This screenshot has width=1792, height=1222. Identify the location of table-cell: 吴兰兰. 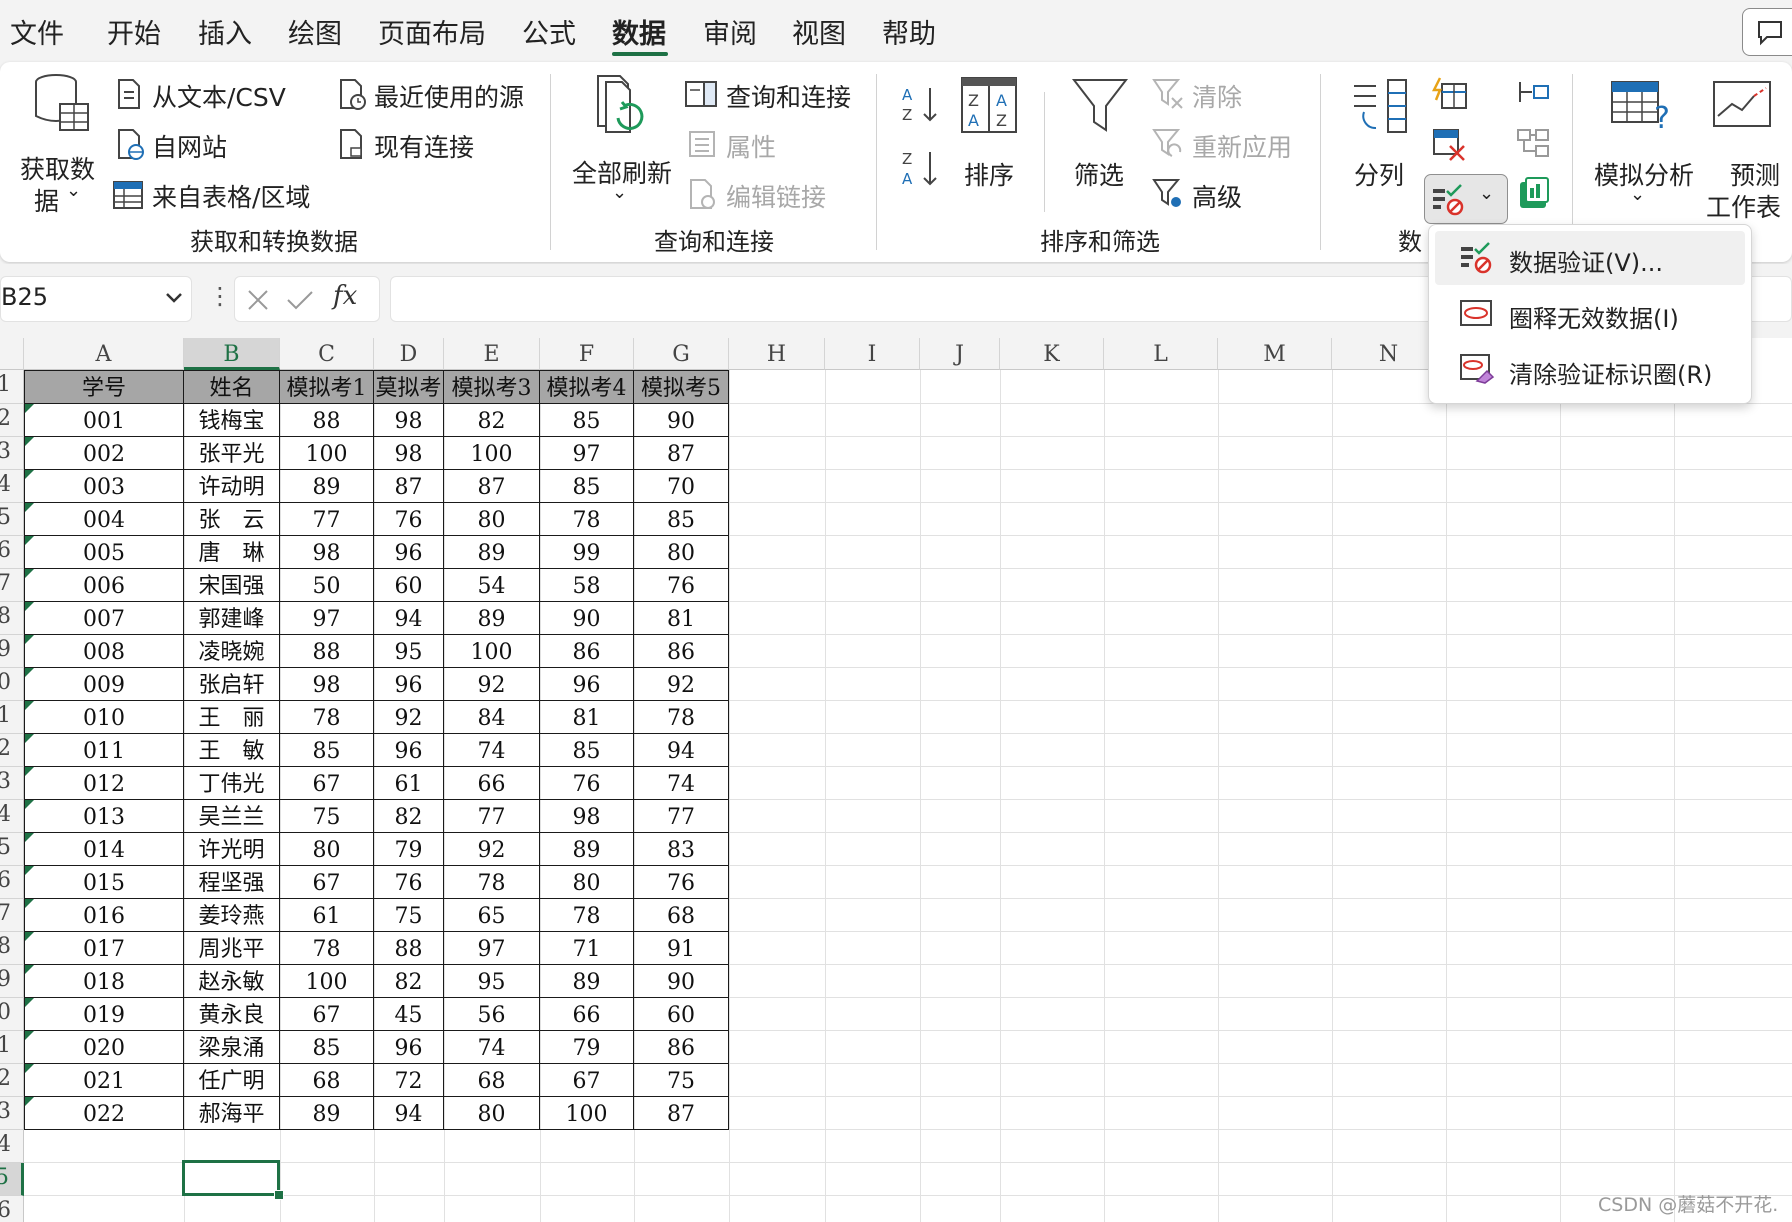
(232, 816).